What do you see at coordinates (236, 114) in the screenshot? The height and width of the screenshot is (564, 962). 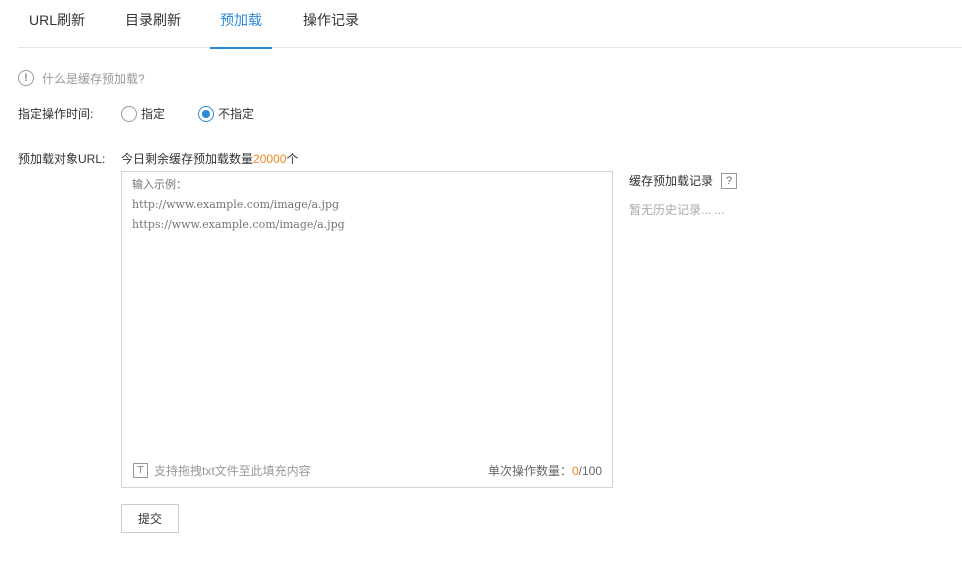 I see `radio-not-specify-label: 不指定` at bounding box center [236, 114].